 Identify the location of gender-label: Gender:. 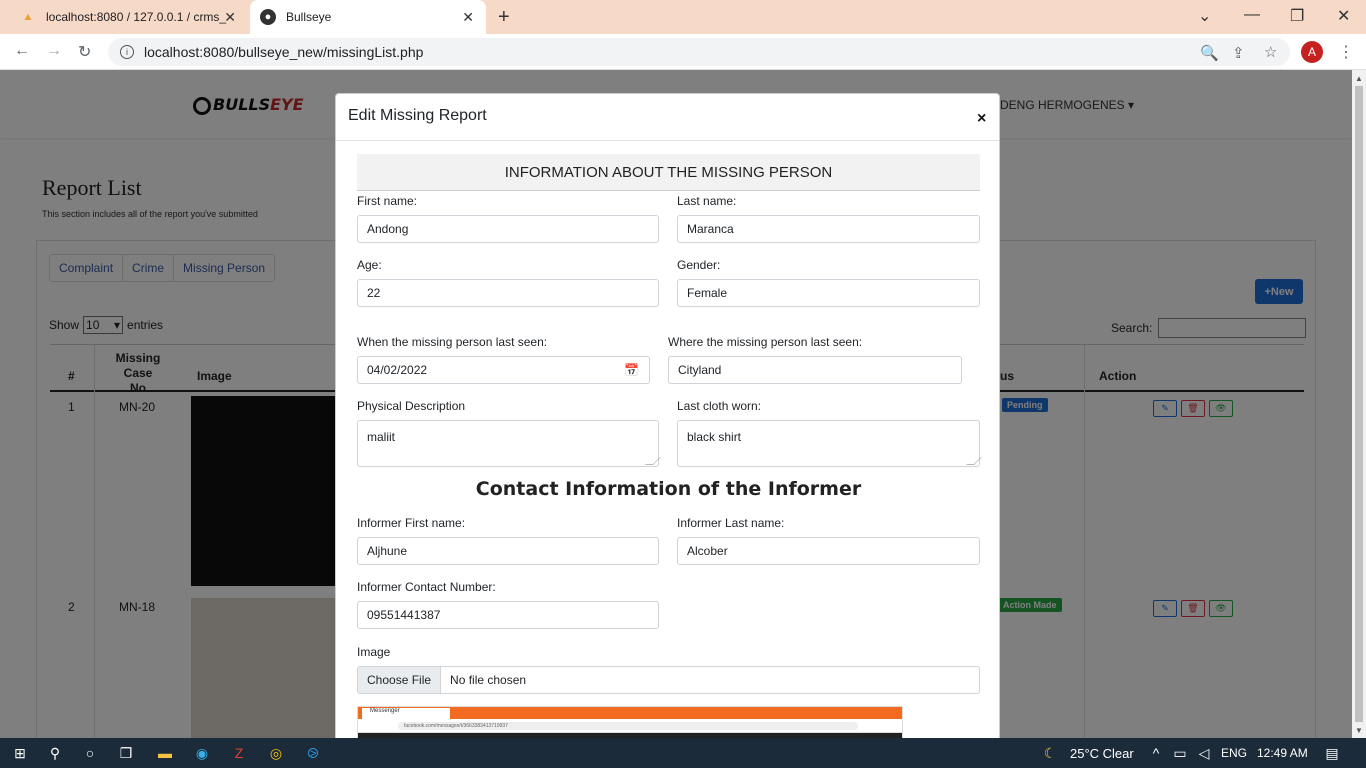
(699, 265).